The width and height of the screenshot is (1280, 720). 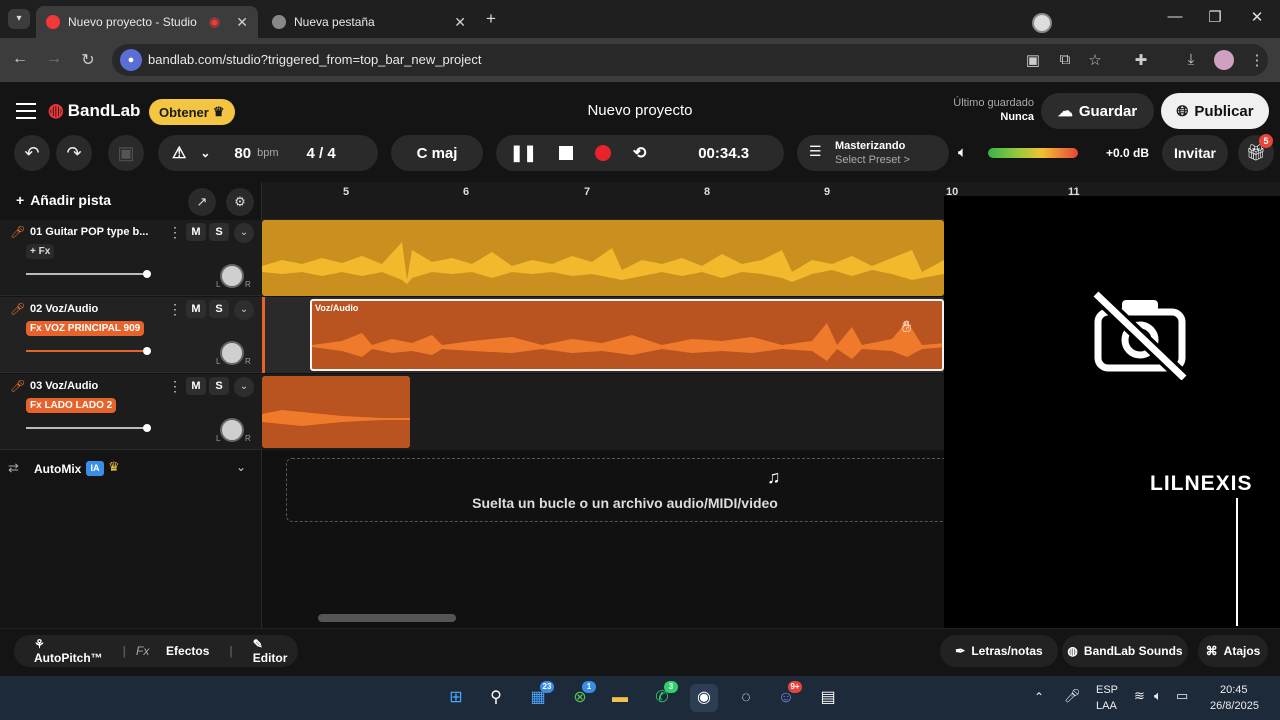 What do you see at coordinates (71, 405) in the screenshot?
I see `fx-chain-button: Fx LADO LADO 2` at bounding box center [71, 405].